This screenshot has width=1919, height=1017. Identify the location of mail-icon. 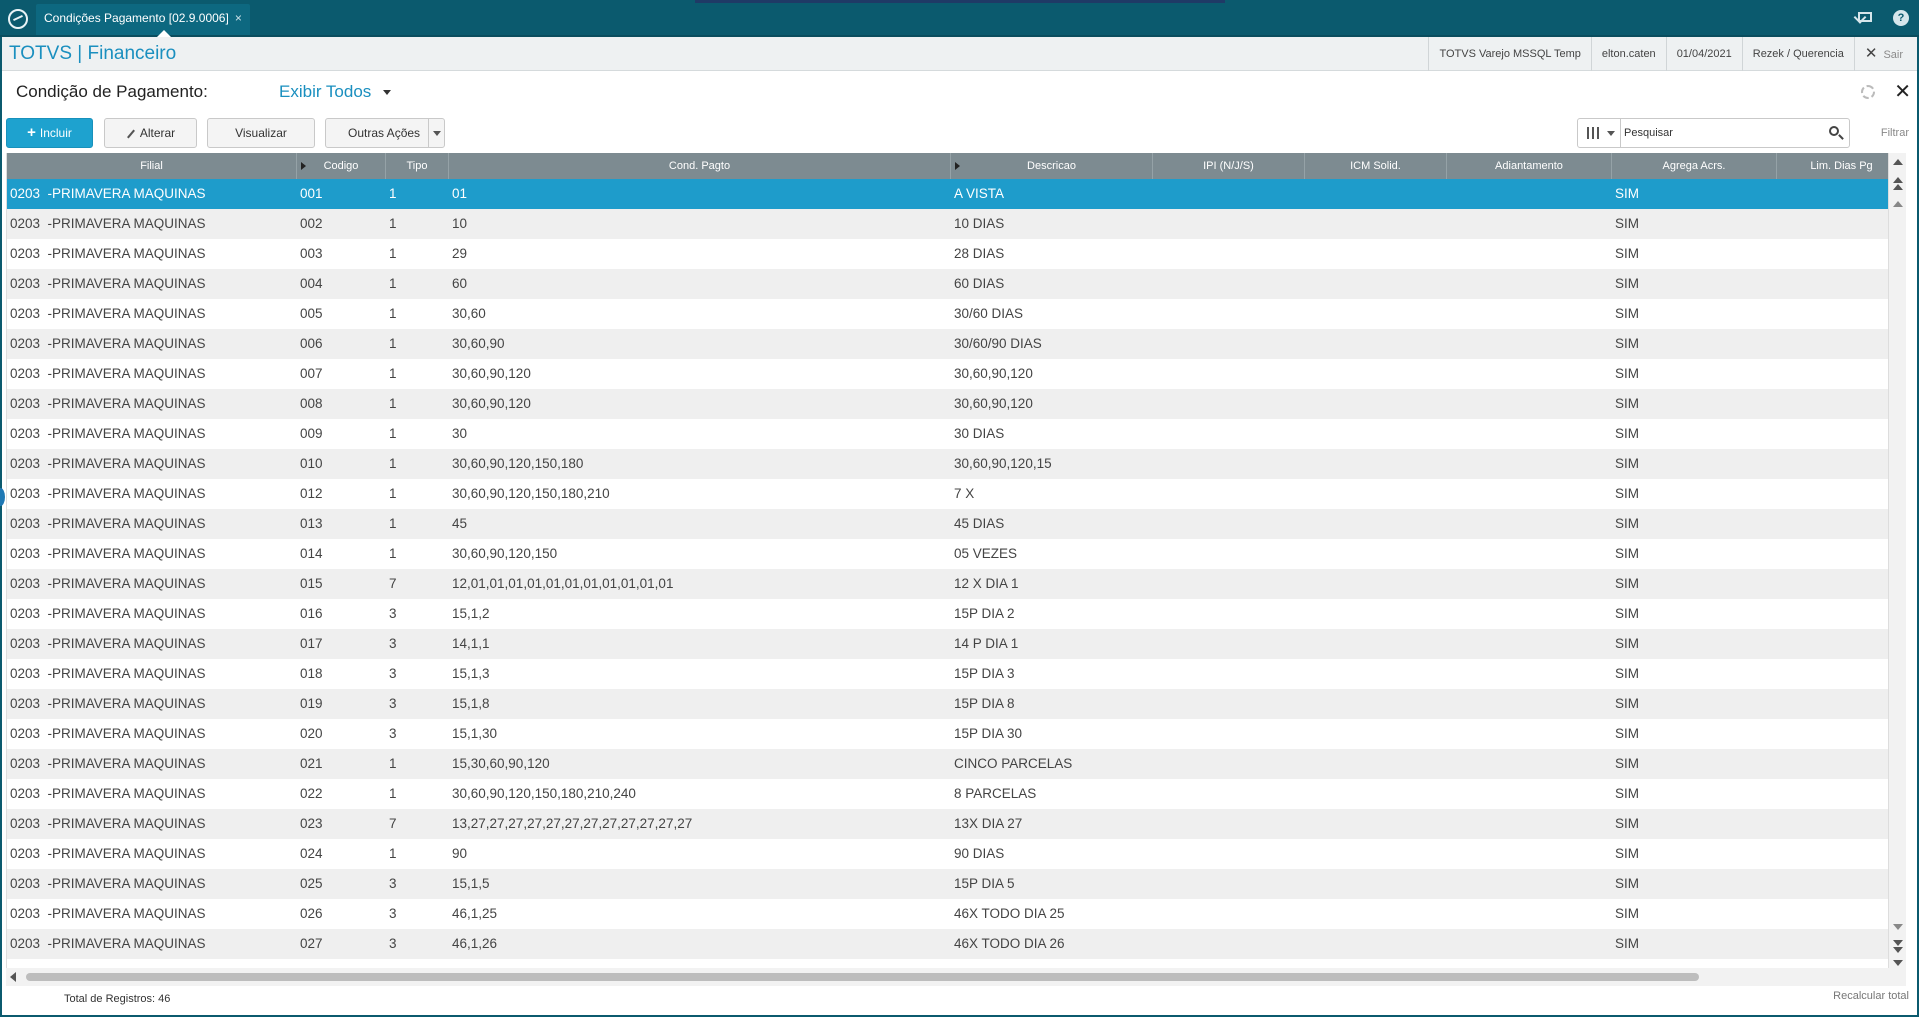
(1865, 17).